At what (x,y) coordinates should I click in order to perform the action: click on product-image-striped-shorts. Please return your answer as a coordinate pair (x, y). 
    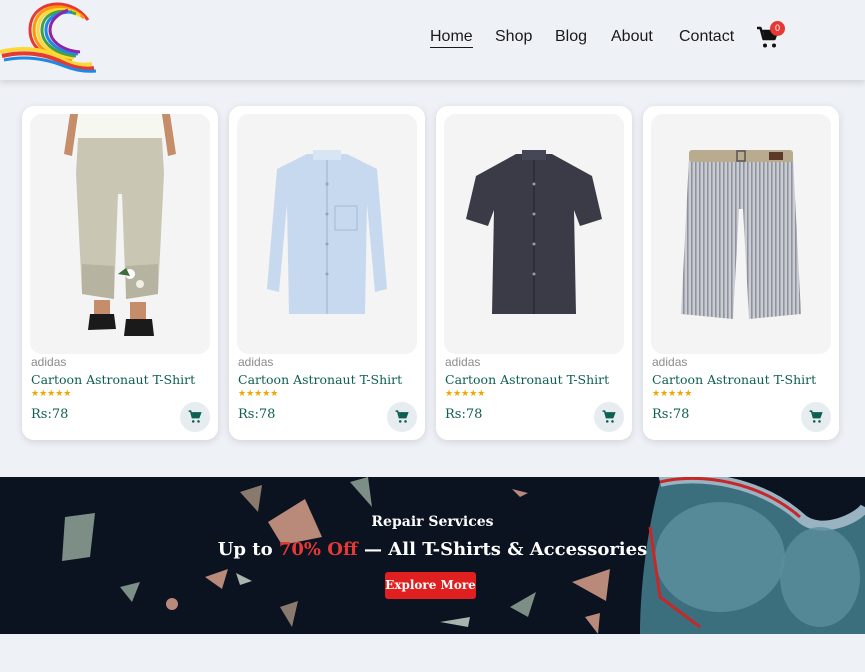
    Looking at the image, I should click on (741, 234).